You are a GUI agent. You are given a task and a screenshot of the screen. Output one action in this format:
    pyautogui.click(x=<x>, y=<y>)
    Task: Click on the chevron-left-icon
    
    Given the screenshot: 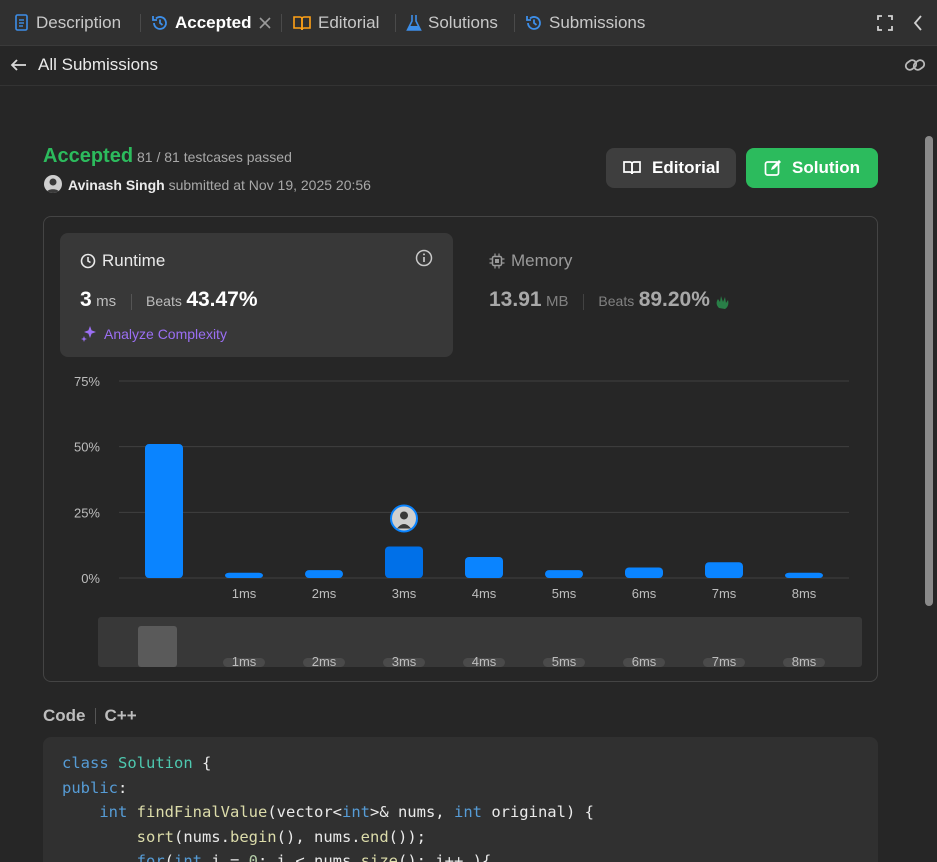 What is the action you would take?
    pyautogui.click(x=918, y=23)
    